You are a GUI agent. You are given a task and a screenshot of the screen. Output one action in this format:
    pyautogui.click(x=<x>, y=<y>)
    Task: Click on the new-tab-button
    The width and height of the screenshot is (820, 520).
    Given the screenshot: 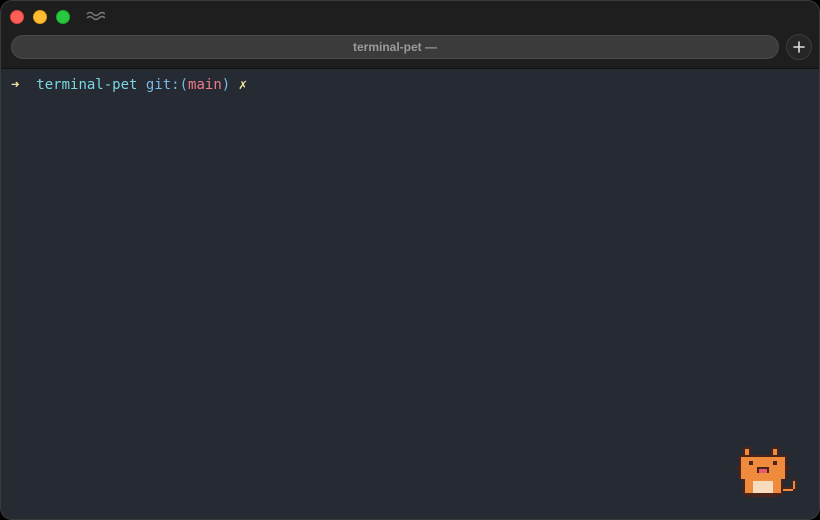 What is the action you would take?
    pyautogui.click(x=799, y=47)
    